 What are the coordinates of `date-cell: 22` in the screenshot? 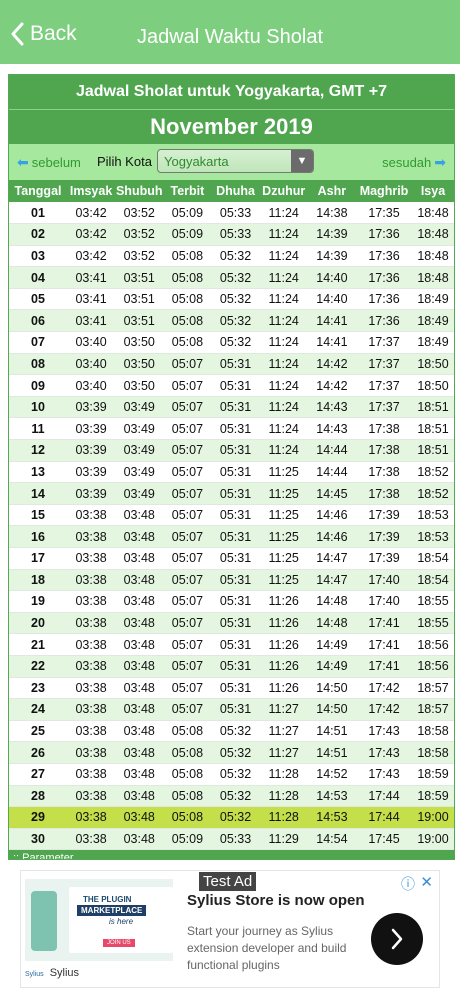 It's located at (38, 666).